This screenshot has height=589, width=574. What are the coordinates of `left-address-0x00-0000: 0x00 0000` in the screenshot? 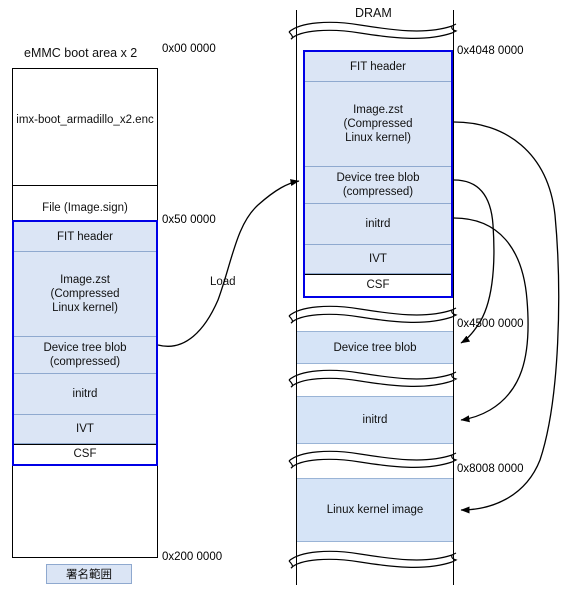 It's located at (189, 49).